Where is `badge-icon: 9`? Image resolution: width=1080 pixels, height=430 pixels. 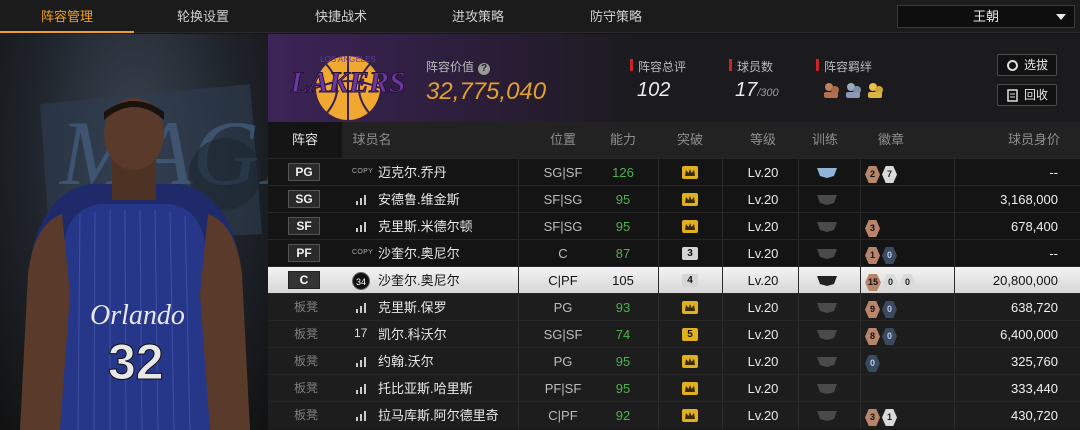 badge-icon: 9 is located at coordinates (872, 309).